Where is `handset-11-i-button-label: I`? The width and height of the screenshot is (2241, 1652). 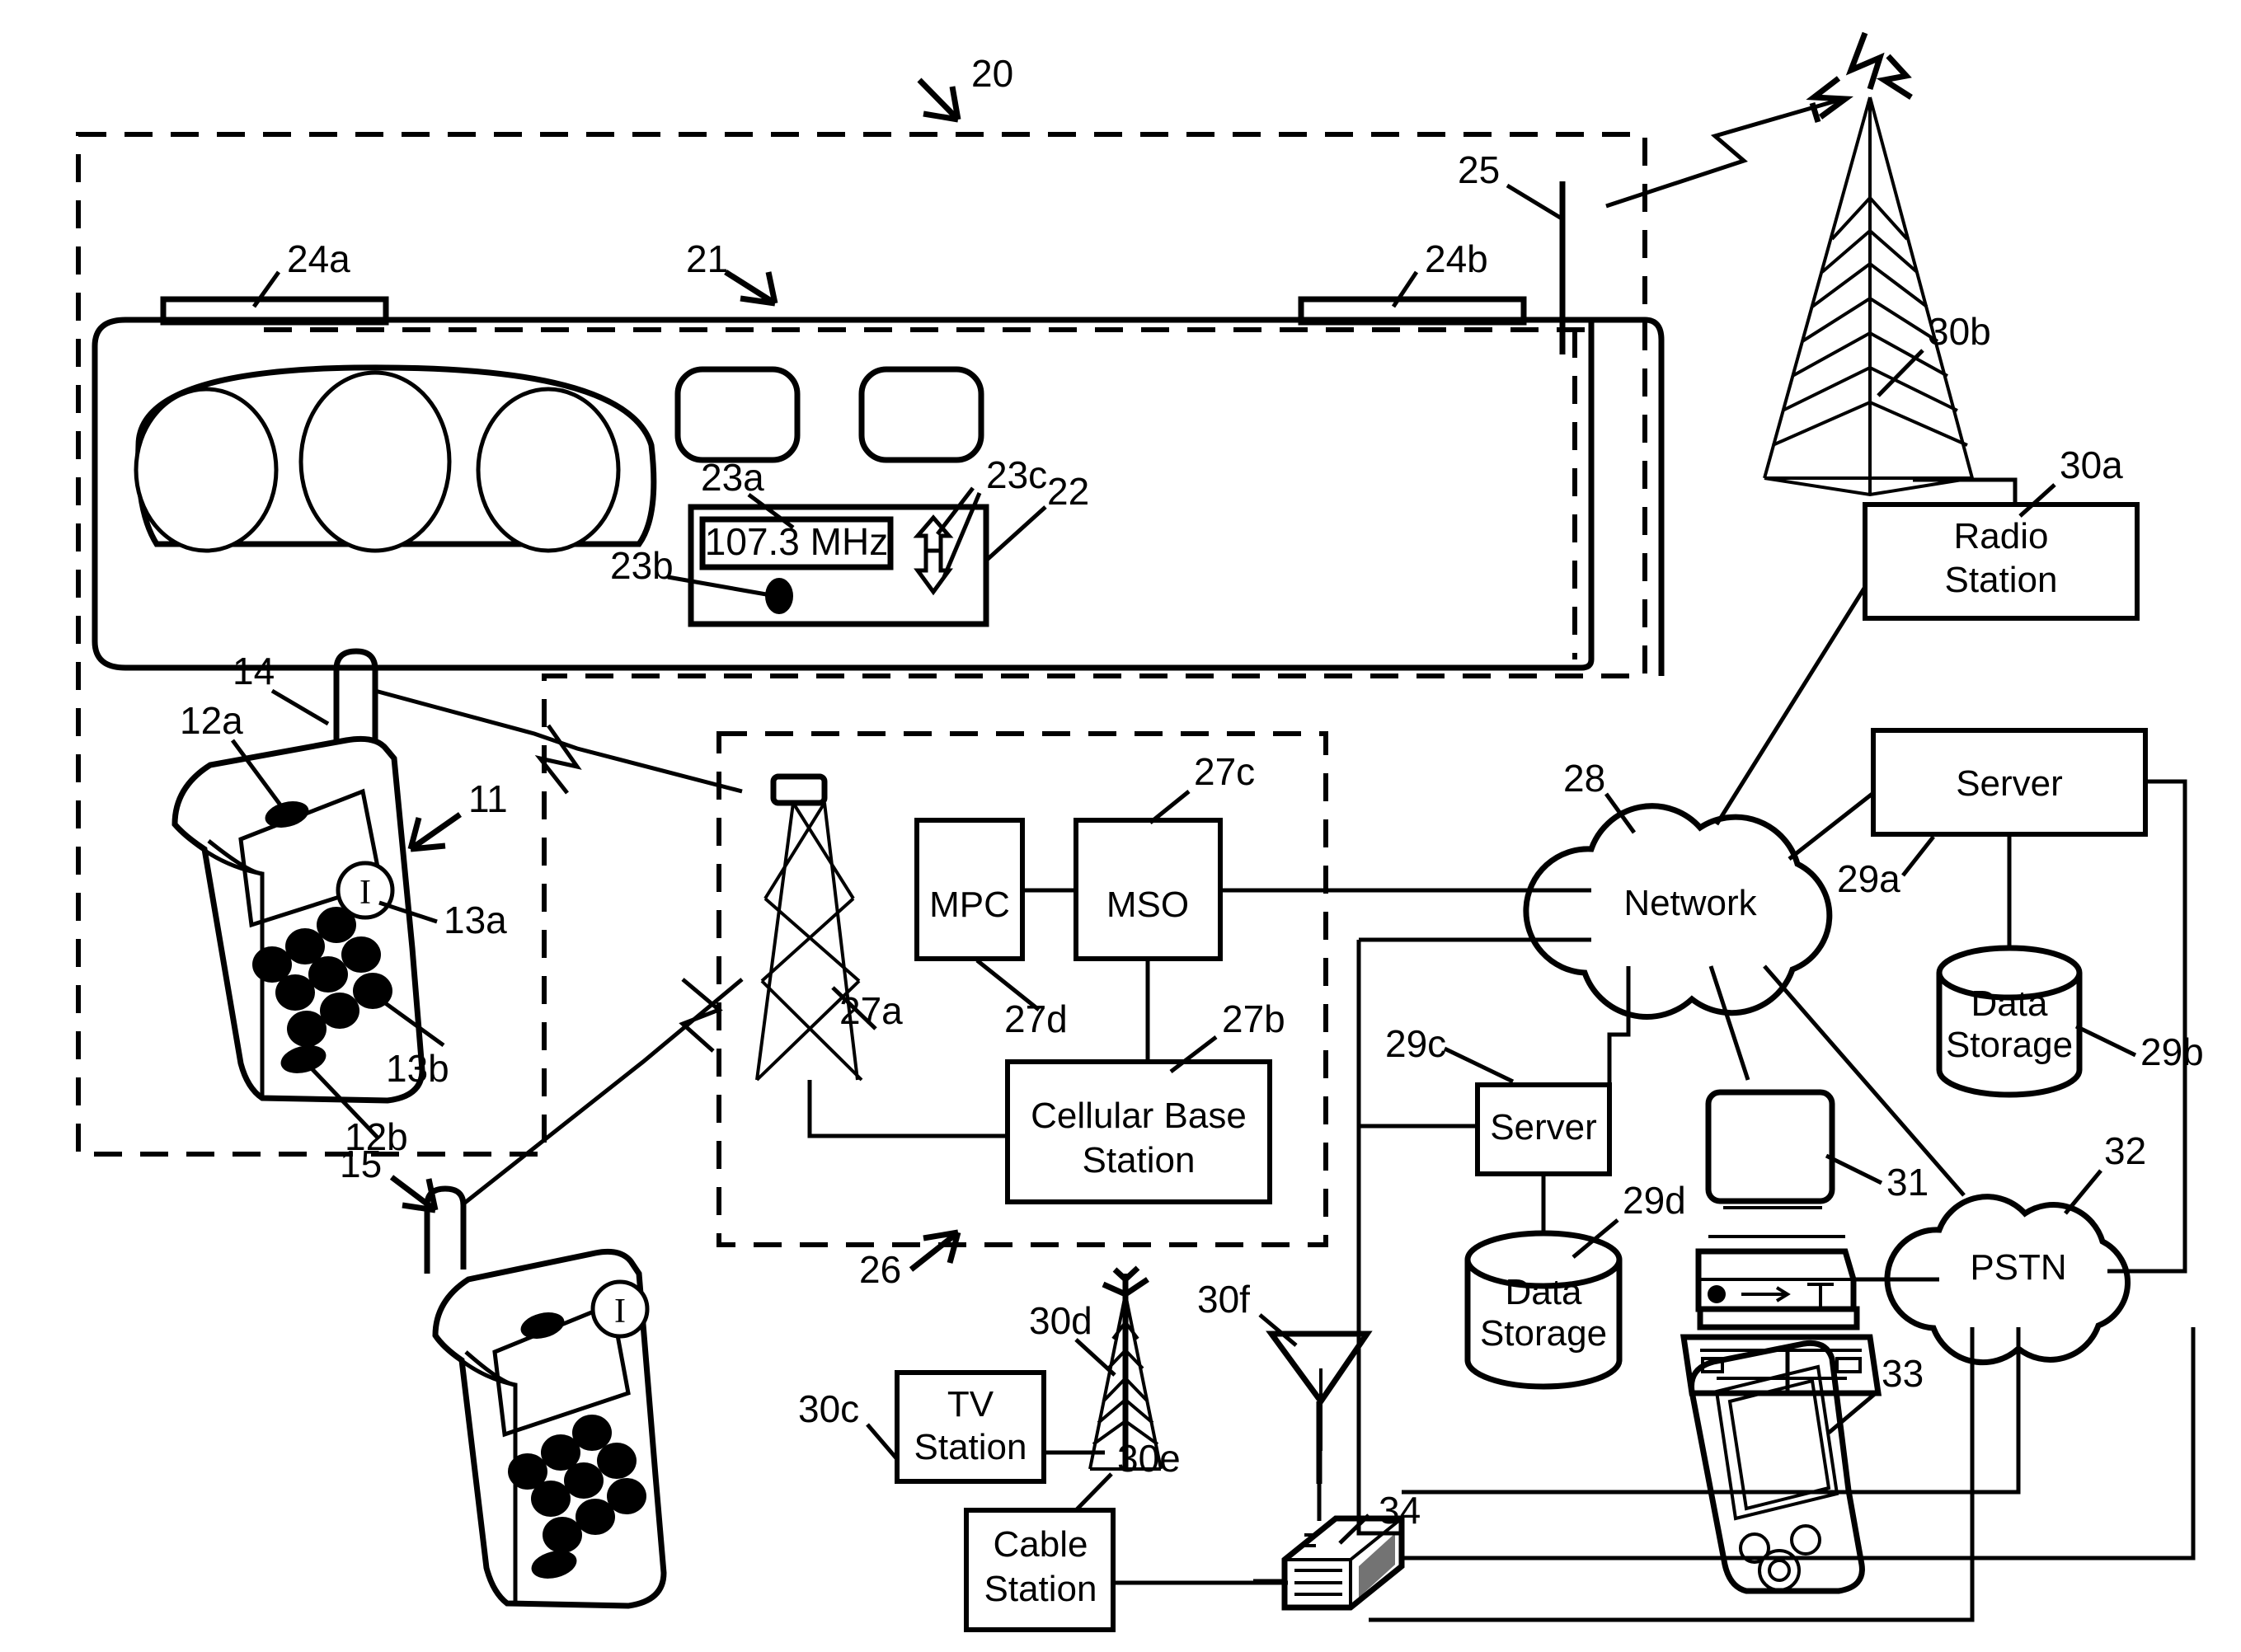 handset-11-i-button-label: I is located at coordinates (365, 893).